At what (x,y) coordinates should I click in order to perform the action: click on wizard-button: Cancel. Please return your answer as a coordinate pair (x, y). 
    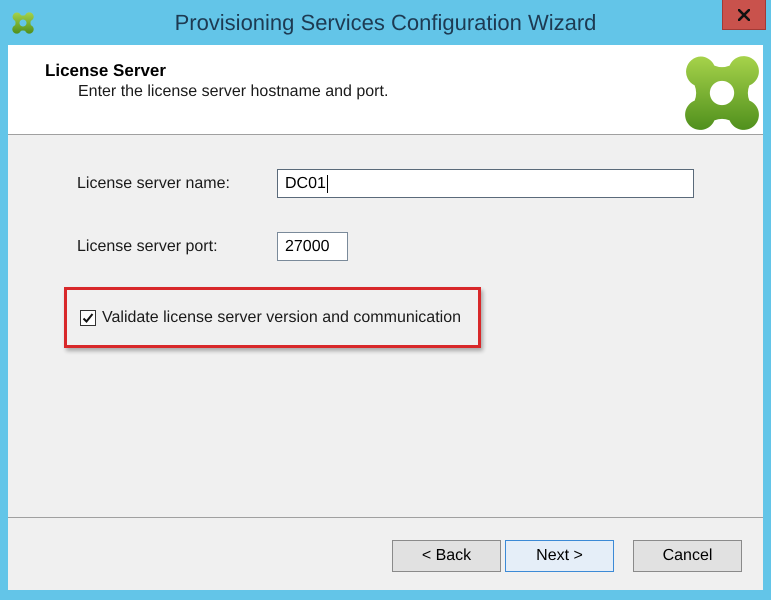
    Looking at the image, I should click on (687, 556).